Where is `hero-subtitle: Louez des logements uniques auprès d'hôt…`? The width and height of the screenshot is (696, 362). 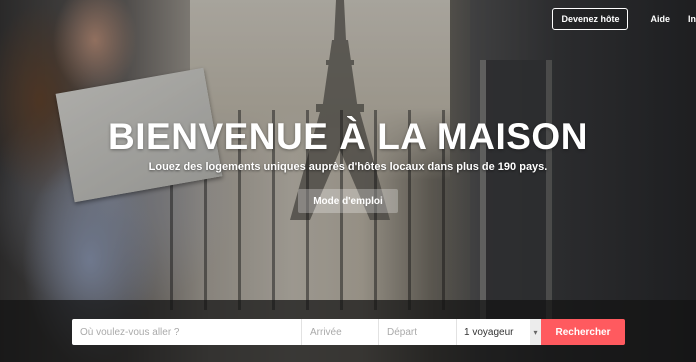 hero-subtitle: Louez des logements uniques auprès d'hôt… is located at coordinates (348, 167).